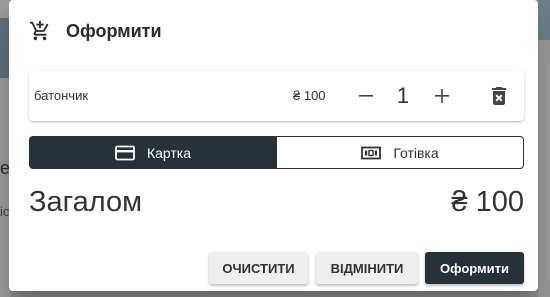 This screenshot has height=297, width=550. I want to click on clear-button: ОЧИСТИТИ, so click(258, 268).